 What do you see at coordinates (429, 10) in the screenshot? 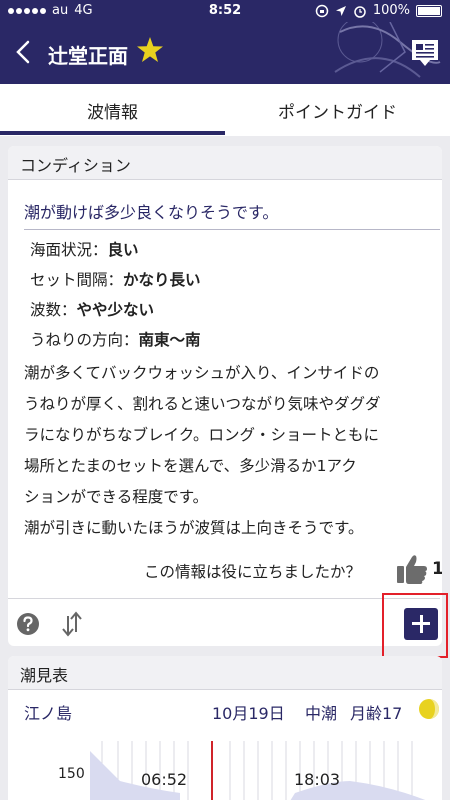
I see `battery-icon` at bounding box center [429, 10].